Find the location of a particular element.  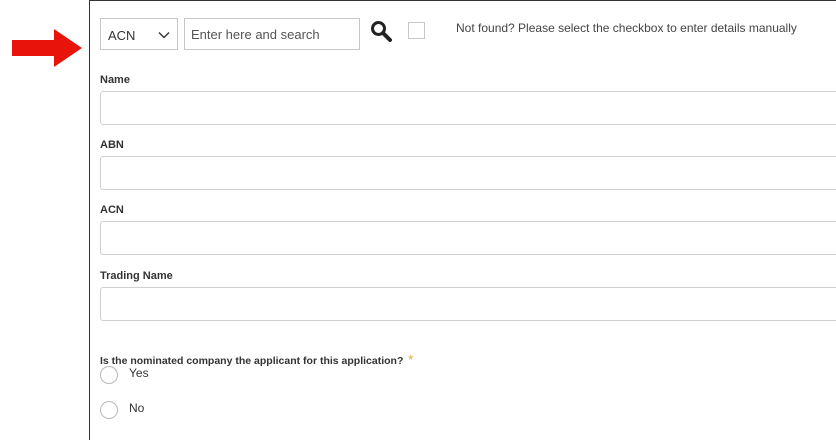

abn-label: ABN is located at coordinates (112, 145).